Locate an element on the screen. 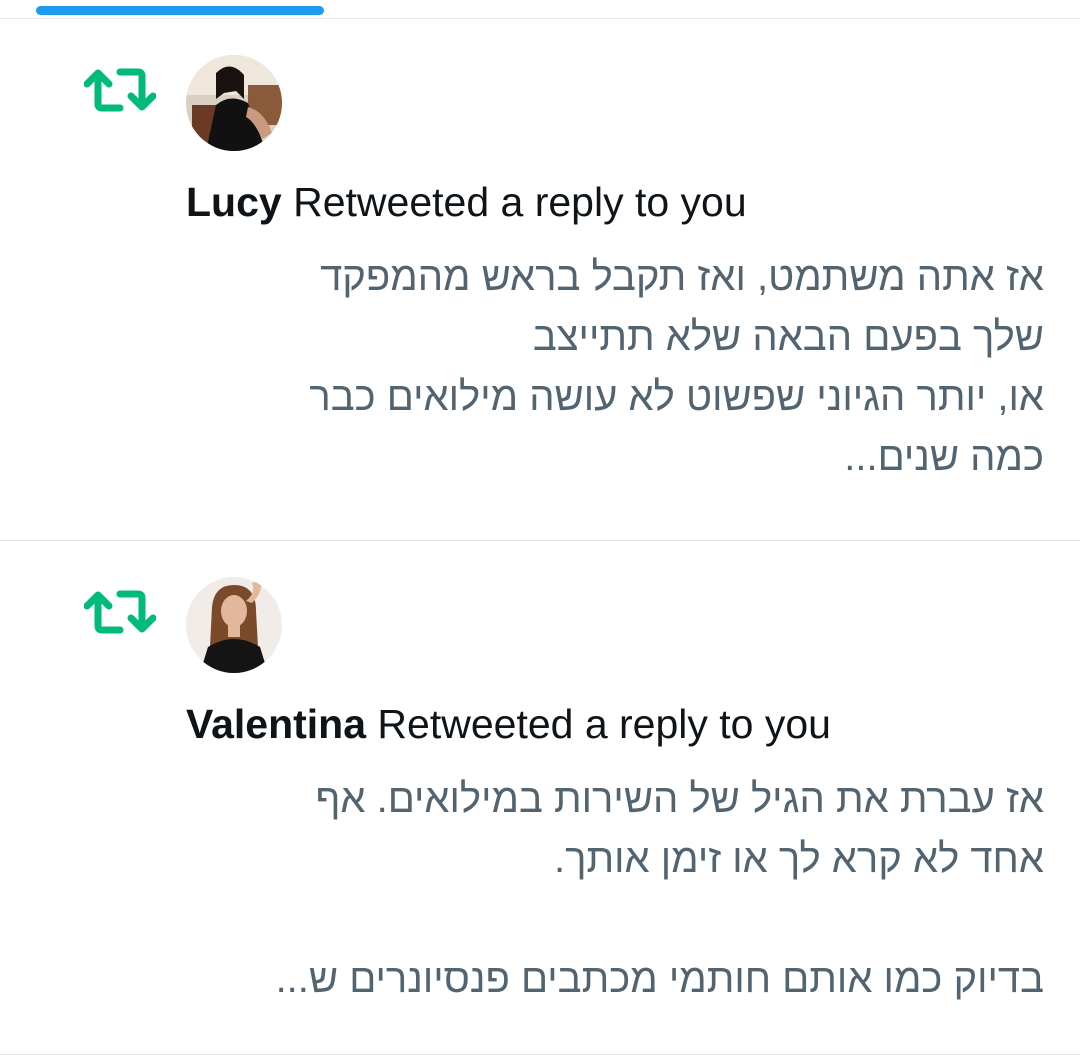 The image size is (1080, 1063). tweet-text-line: שלך בפעם הבאה שלא תתייצב is located at coordinates (788, 337).